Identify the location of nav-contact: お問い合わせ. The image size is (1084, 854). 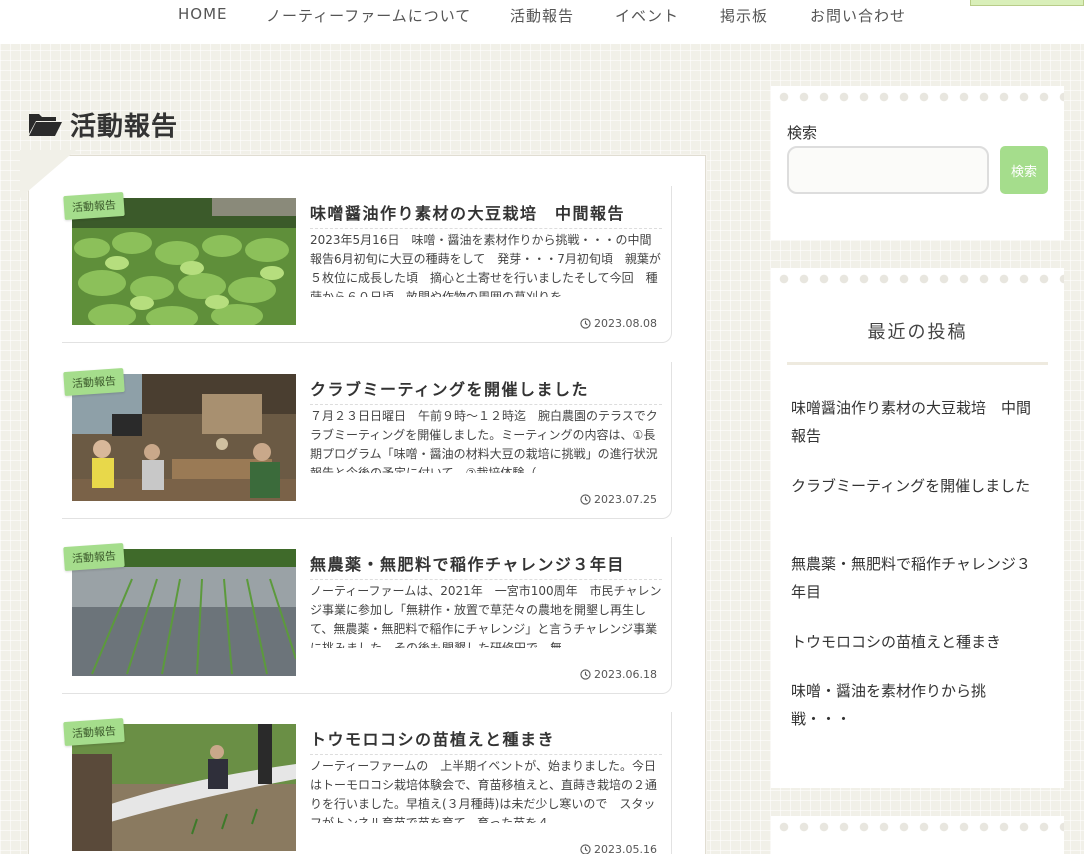
(858, 15).